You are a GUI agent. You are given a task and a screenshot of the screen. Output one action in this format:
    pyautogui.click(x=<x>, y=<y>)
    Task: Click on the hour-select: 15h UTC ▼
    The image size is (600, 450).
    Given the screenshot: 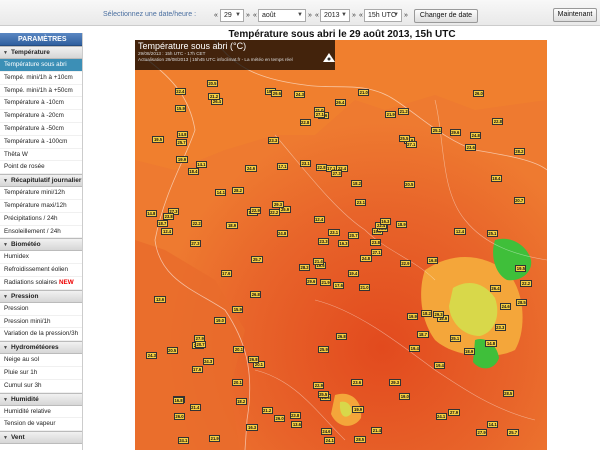 What is the action you would take?
    pyautogui.click(x=383, y=15)
    